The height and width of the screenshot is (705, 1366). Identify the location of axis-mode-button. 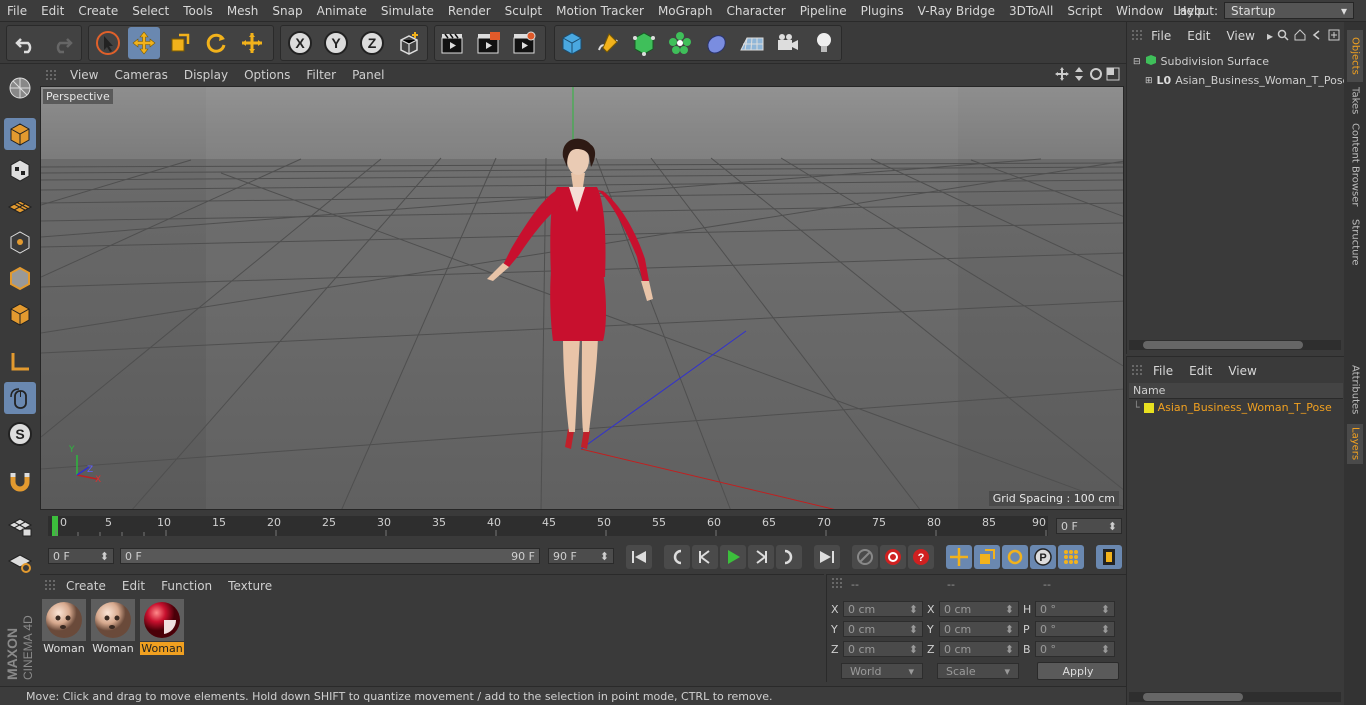
(20, 362).